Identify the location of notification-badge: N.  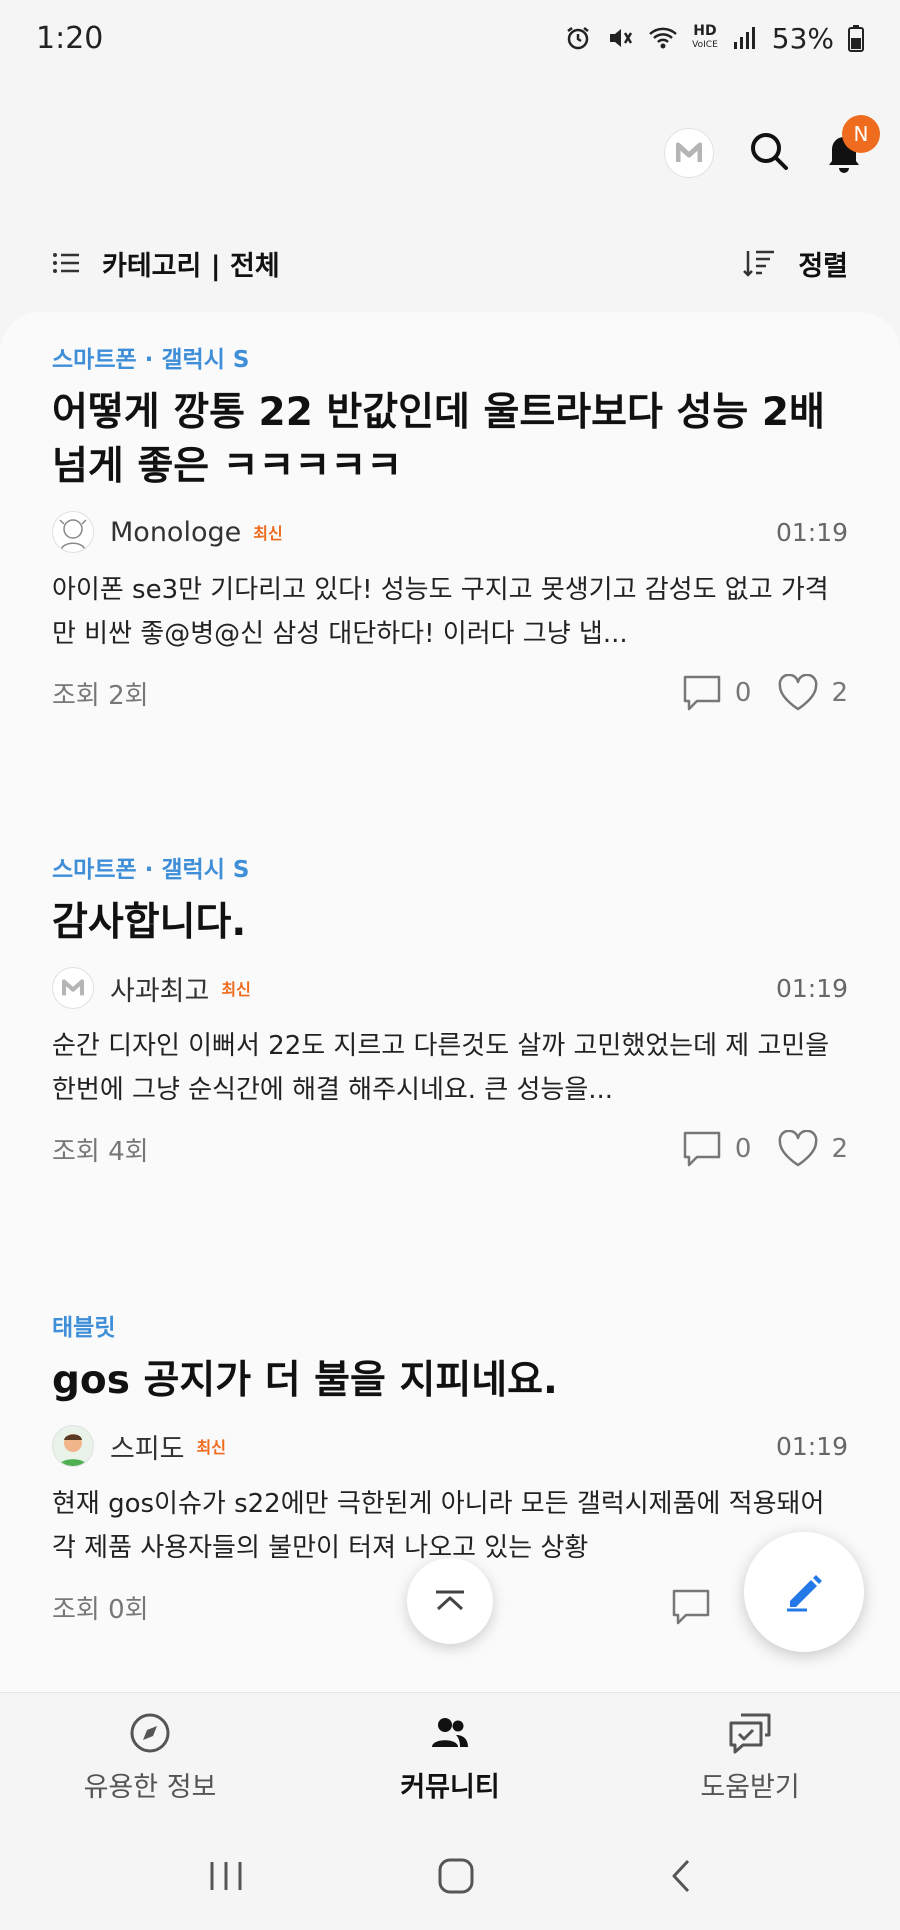
(861, 134).